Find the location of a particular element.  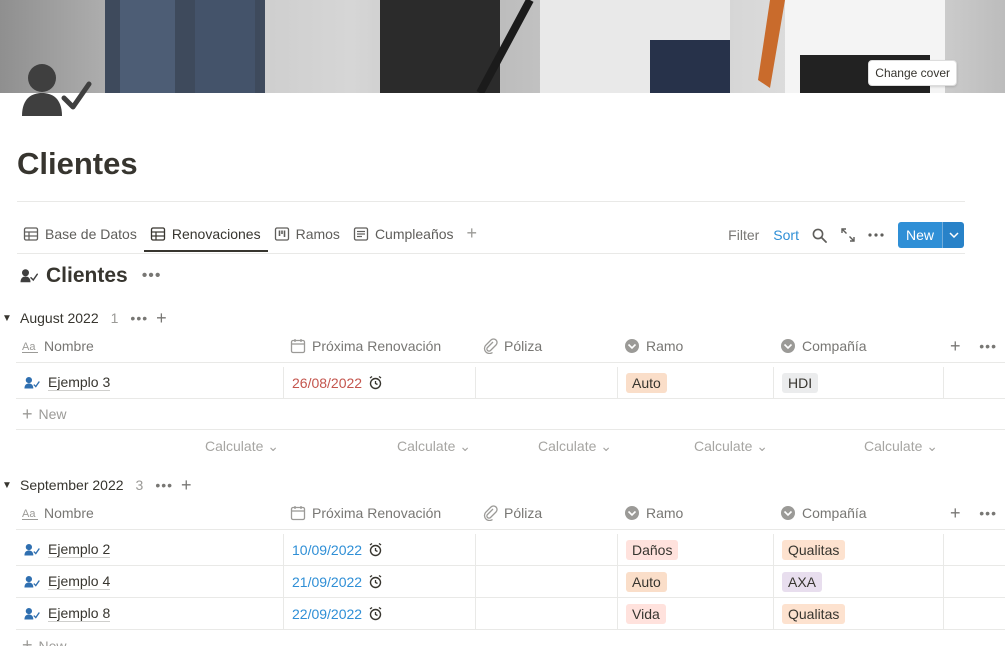

renewal-date: 22/09/2022 is located at coordinates (327, 613).